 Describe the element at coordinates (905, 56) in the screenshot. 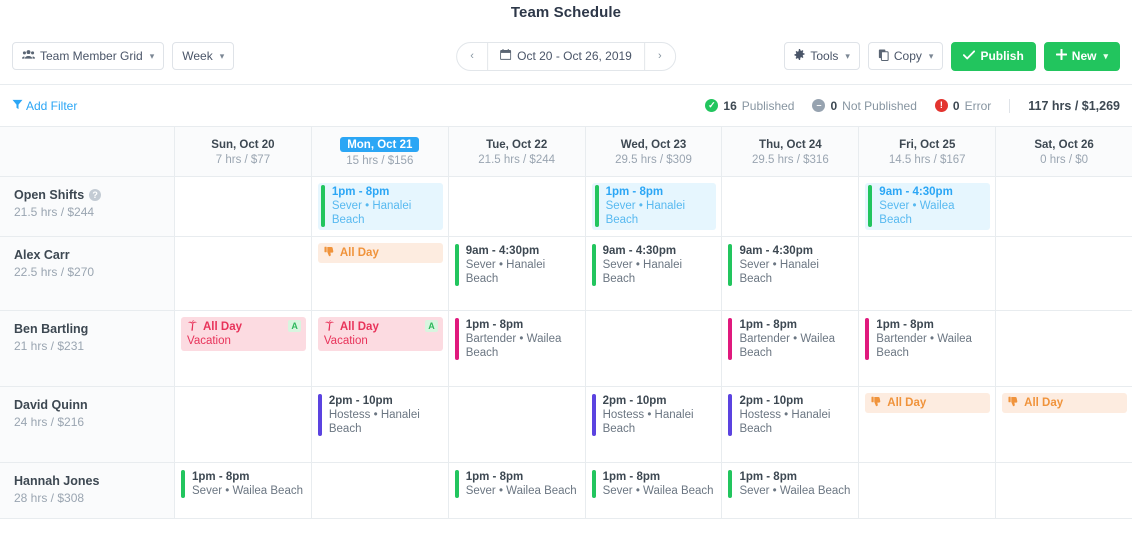

I see `copy-button: Copy ▾` at that location.